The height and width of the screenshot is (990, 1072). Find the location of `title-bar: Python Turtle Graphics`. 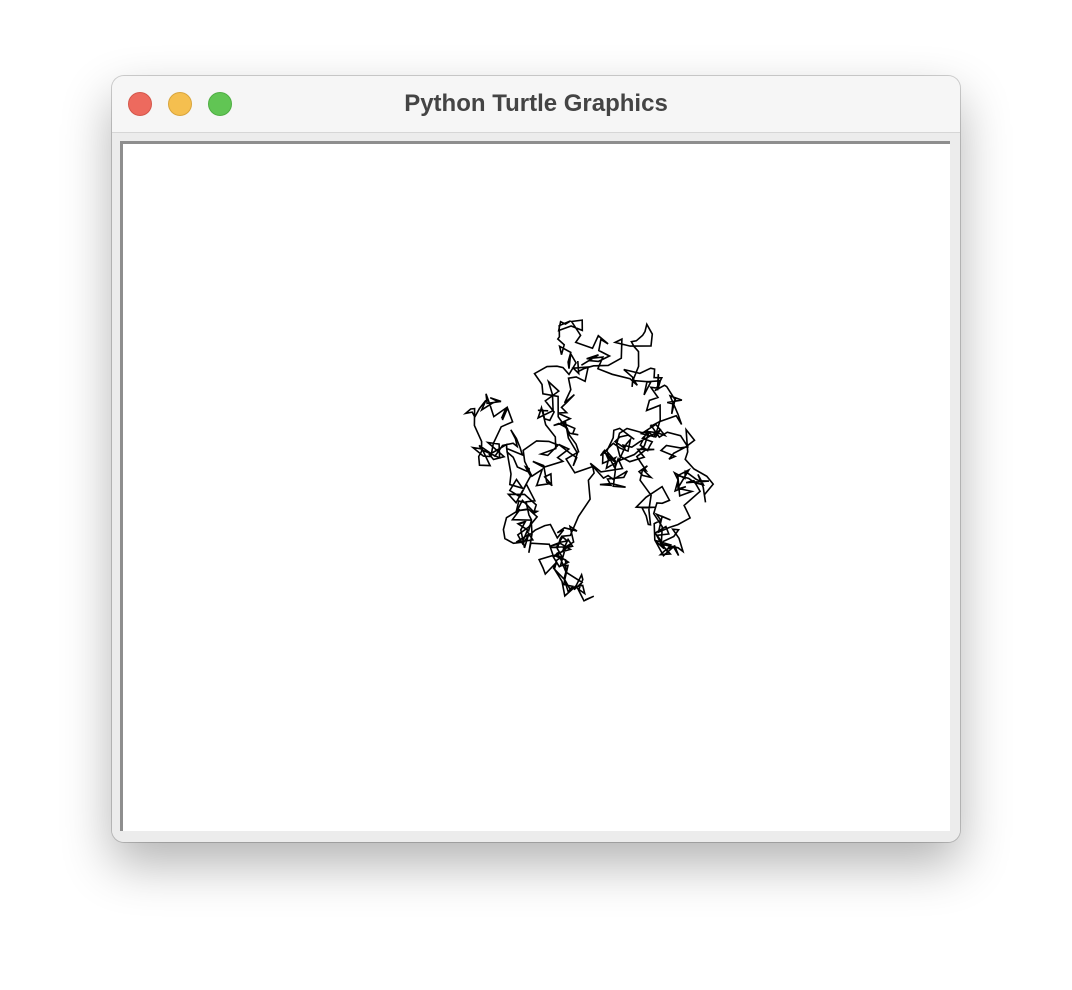

title-bar: Python Turtle Graphics is located at coordinates (536, 104).